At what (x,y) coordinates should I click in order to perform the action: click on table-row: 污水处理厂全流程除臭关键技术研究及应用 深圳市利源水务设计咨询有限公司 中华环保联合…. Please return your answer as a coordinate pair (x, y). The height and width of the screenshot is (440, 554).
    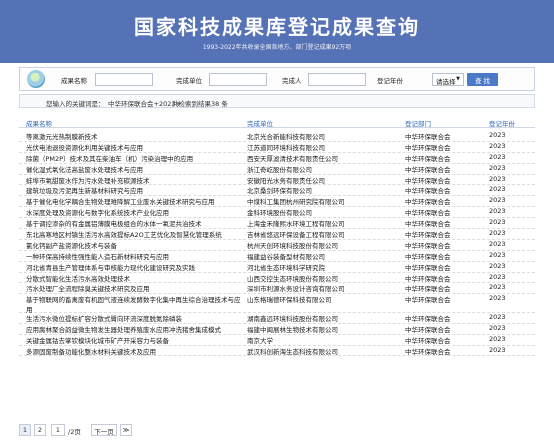
    Looking at the image, I should click on (277, 289).